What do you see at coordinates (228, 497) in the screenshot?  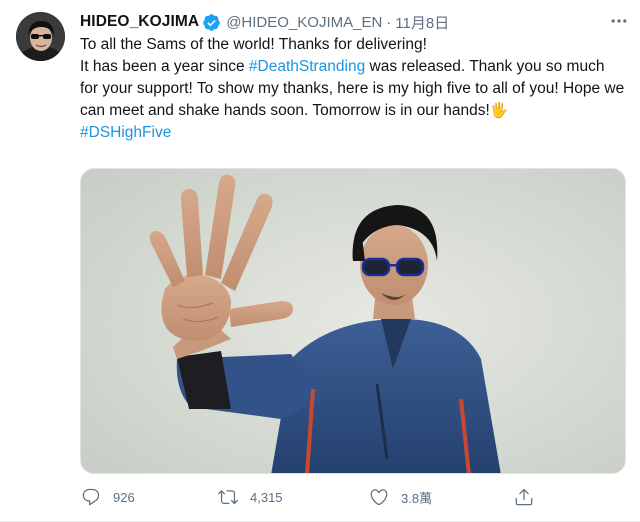 I see `retweet-icon` at bounding box center [228, 497].